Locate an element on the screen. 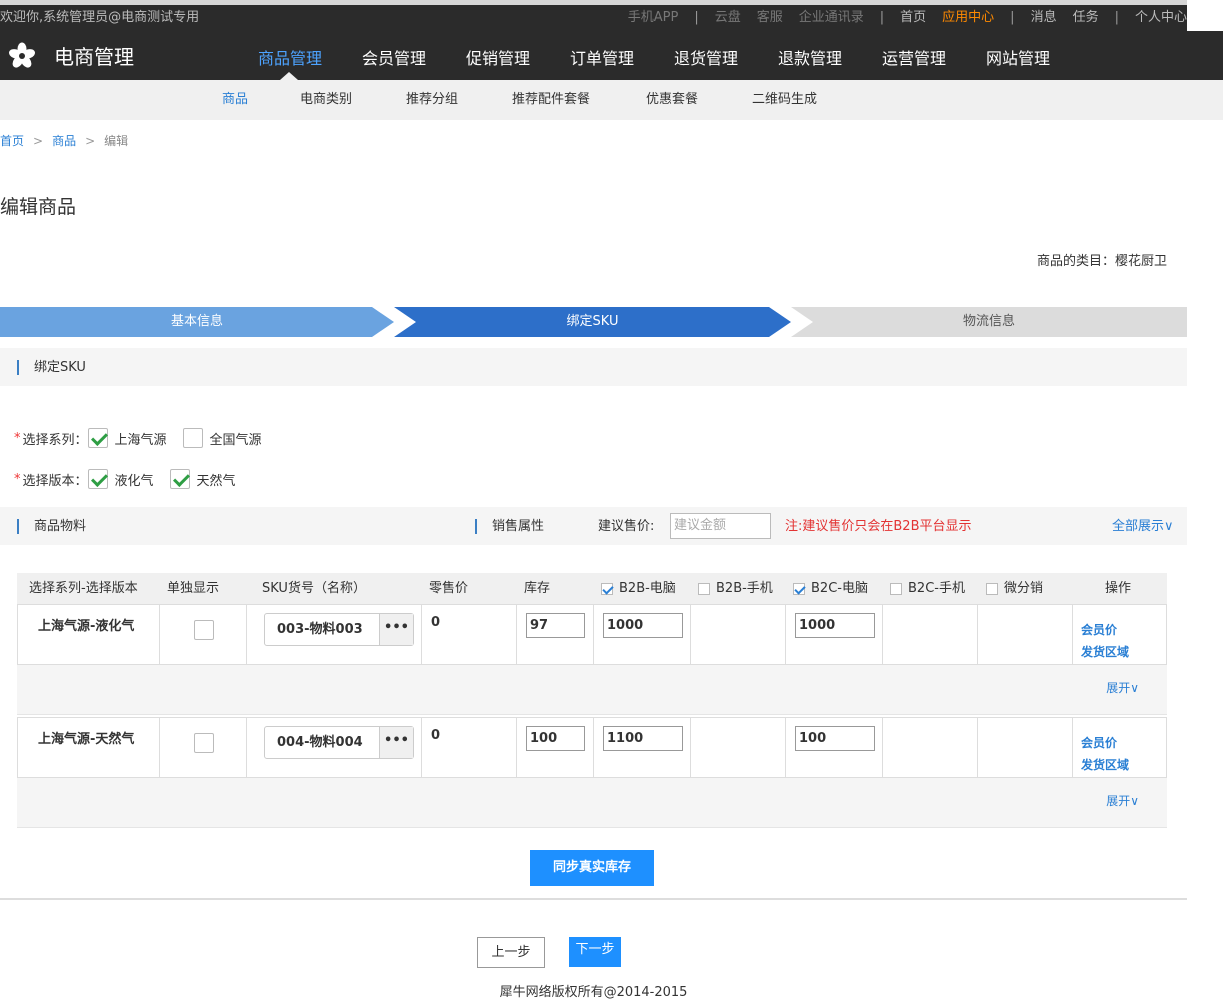  row-series-version: 上海气源-天然气 is located at coordinates (86, 739).